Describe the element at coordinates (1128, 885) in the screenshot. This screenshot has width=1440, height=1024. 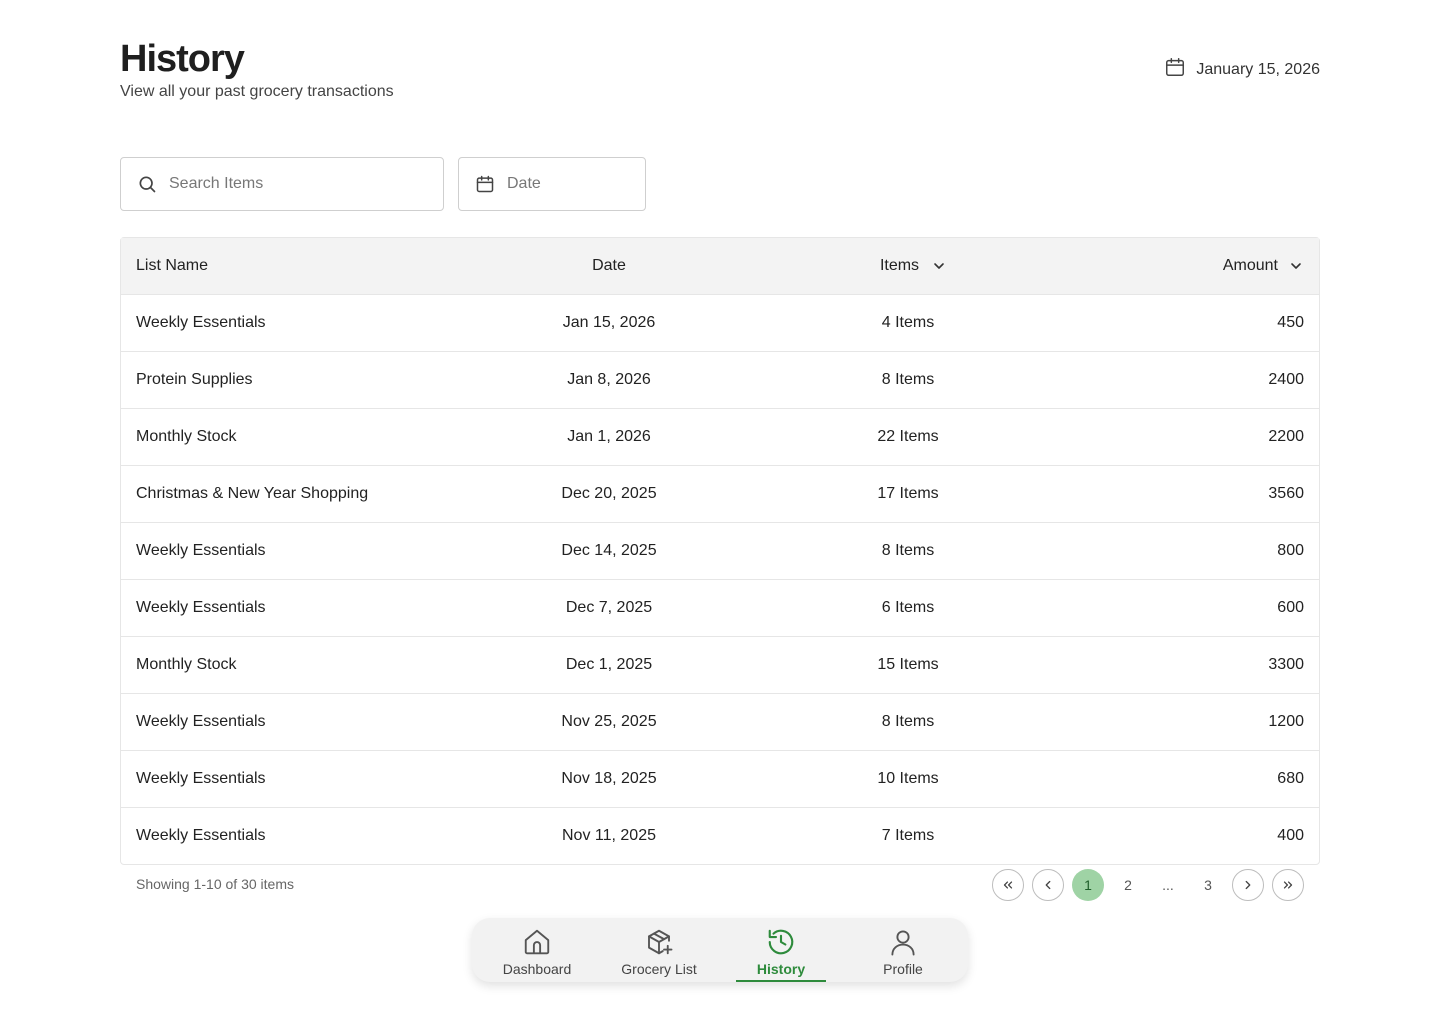
I see `page-button-2: 2` at that location.